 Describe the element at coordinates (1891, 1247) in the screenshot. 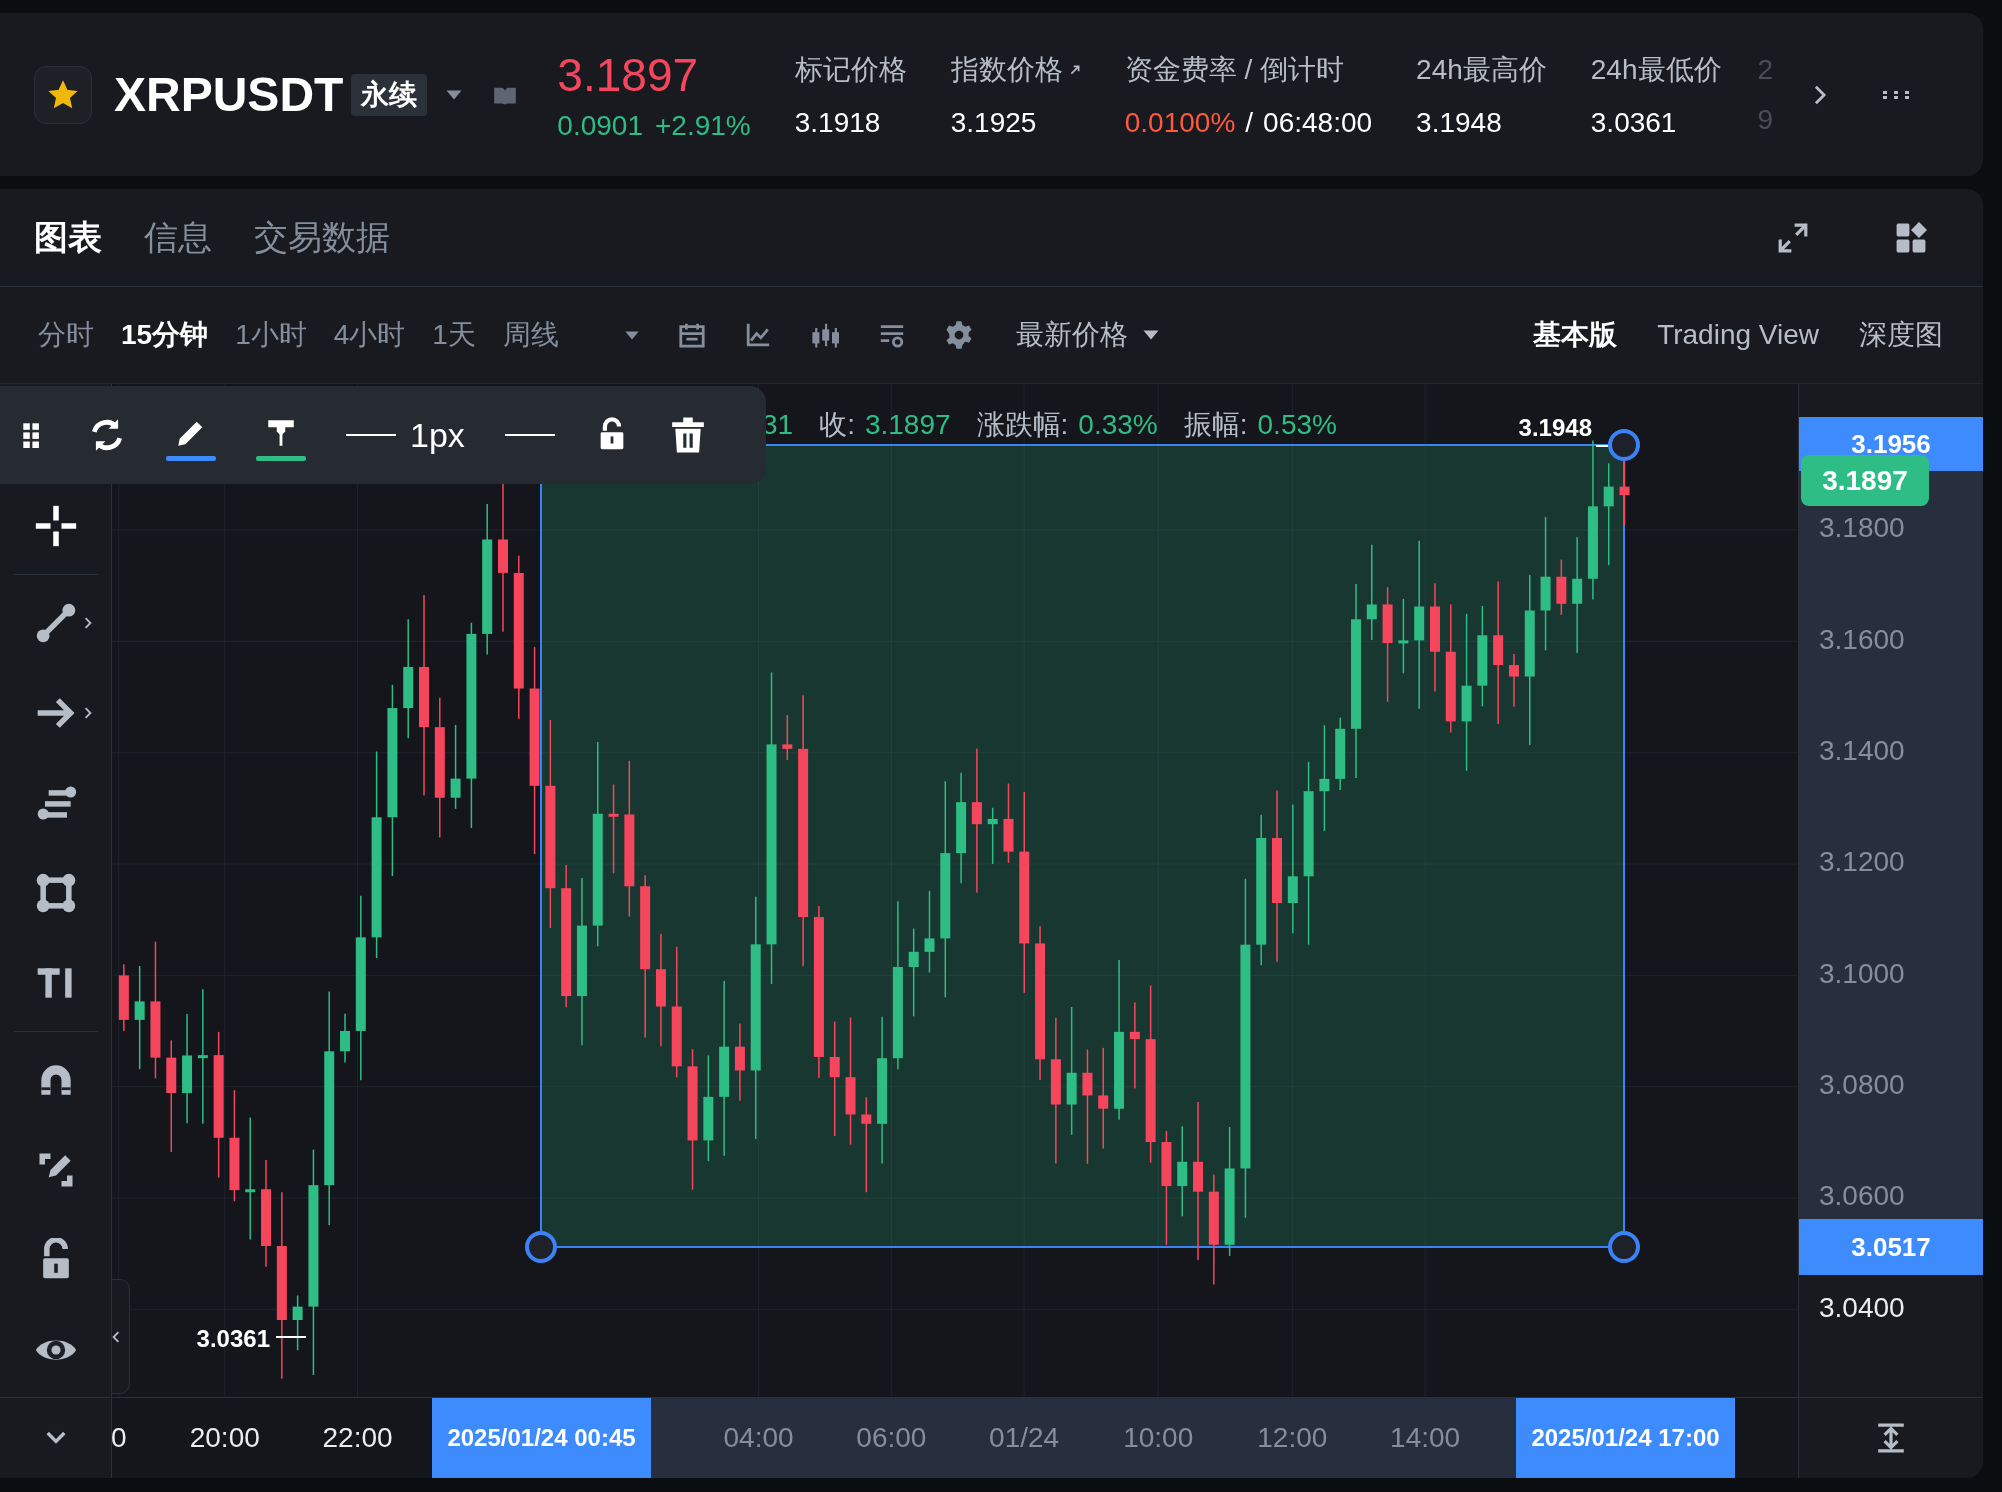

I see `range-low-label: 3.0517` at that location.